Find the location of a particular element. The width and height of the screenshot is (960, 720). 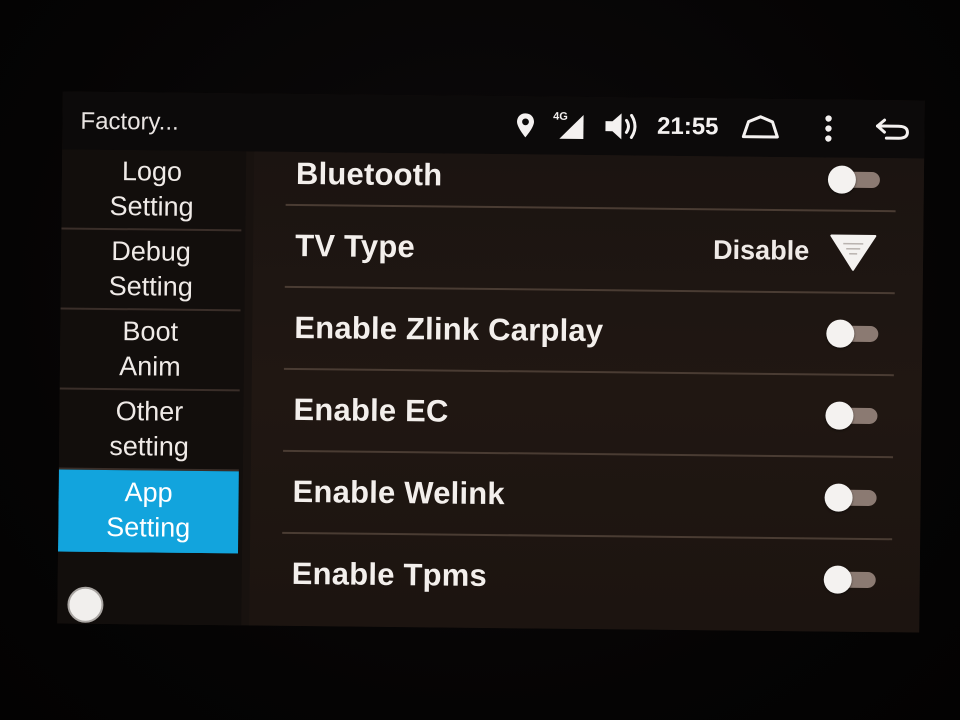

setting-label: Bluetooth is located at coordinates (369, 174).